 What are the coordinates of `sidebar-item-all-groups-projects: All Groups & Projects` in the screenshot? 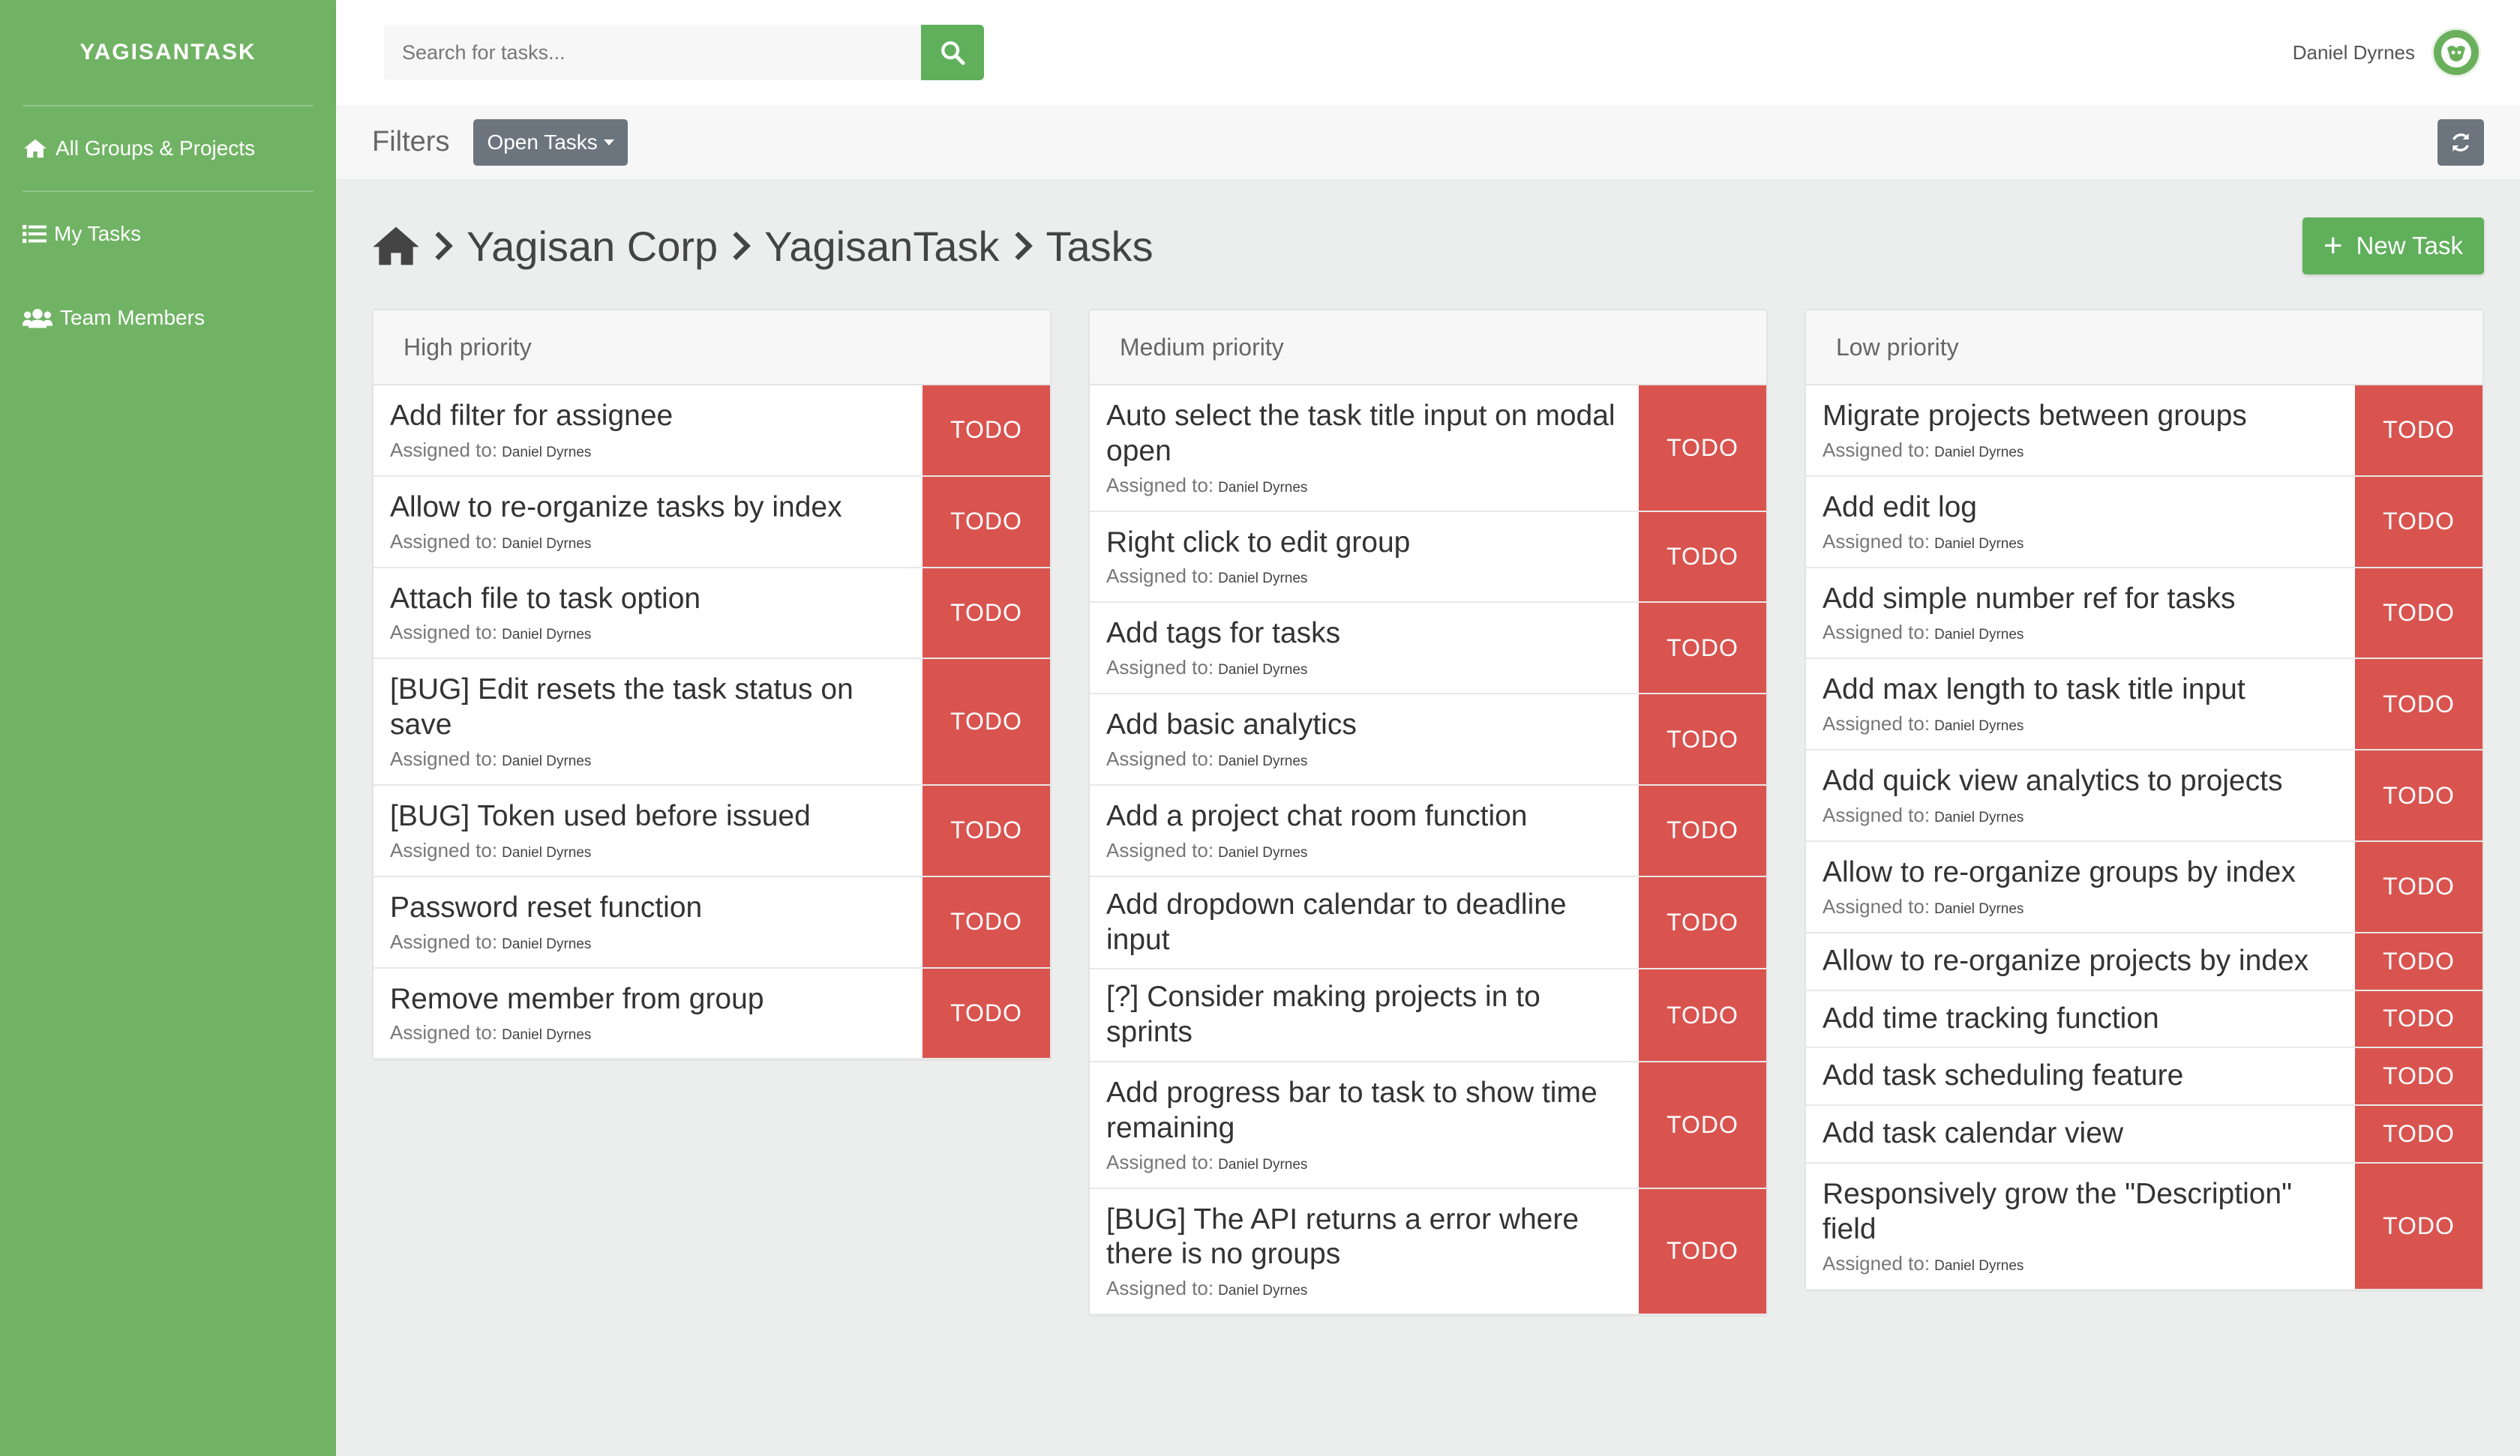 It's located at (168, 148).